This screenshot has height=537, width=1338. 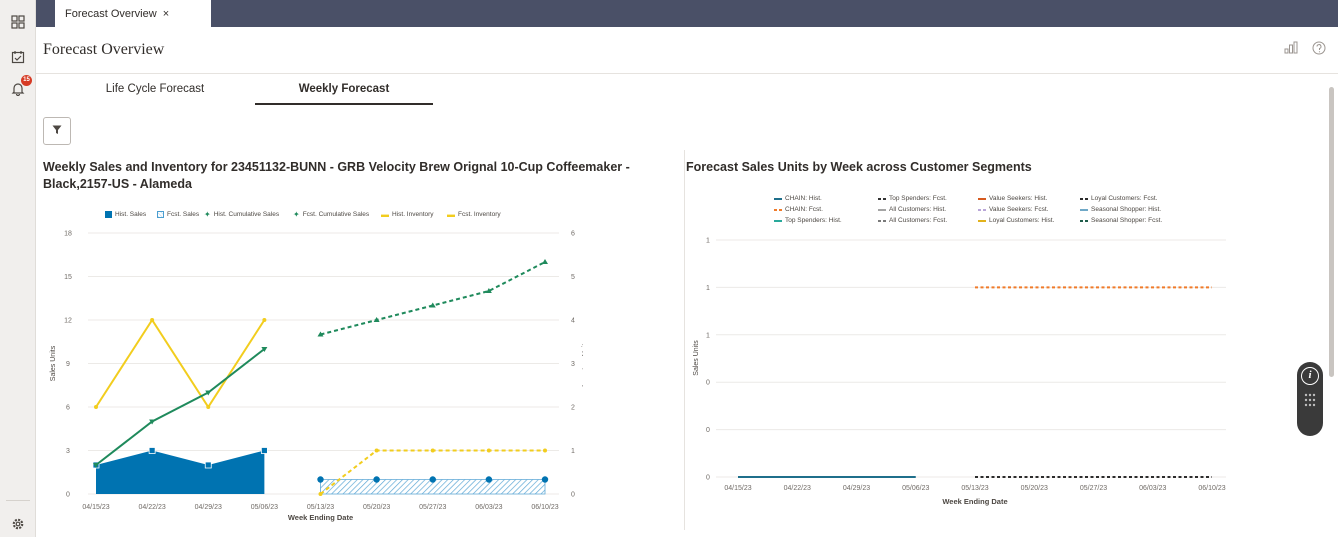 I want to click on legend-label: Fcst. Sales, so click(x=183, y=214).